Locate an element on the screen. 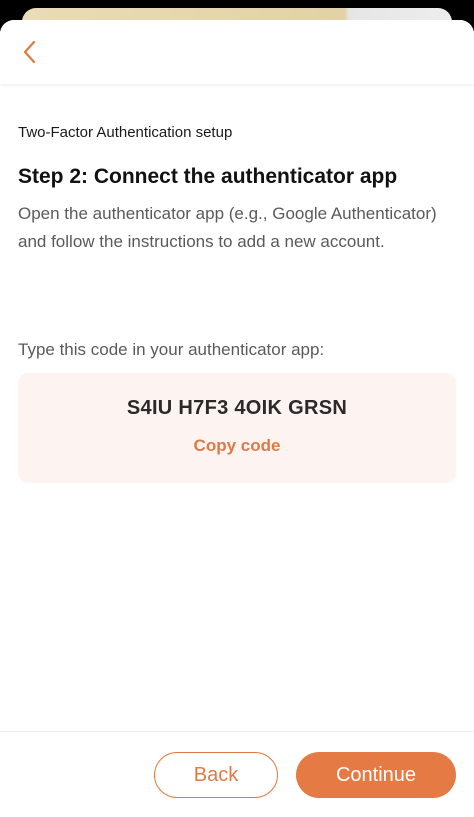 Image resolution: width=474 pixels, height=817 pixels. secret-code: S4IU H7F3 4OIK GRSN is located at coordinates (237, 408).